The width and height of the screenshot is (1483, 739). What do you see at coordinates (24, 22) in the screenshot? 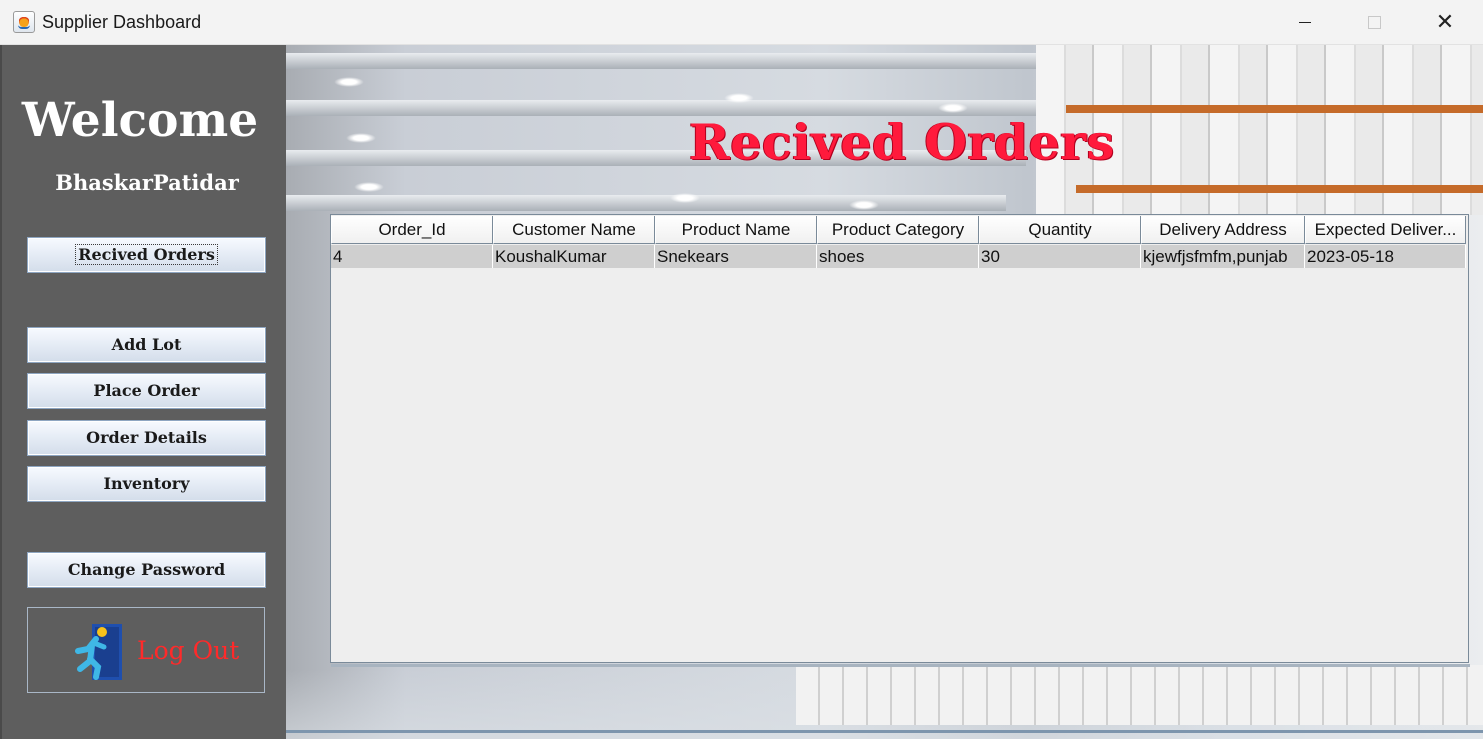
I see `java-cup-icon` at bounding box center [24, 22].